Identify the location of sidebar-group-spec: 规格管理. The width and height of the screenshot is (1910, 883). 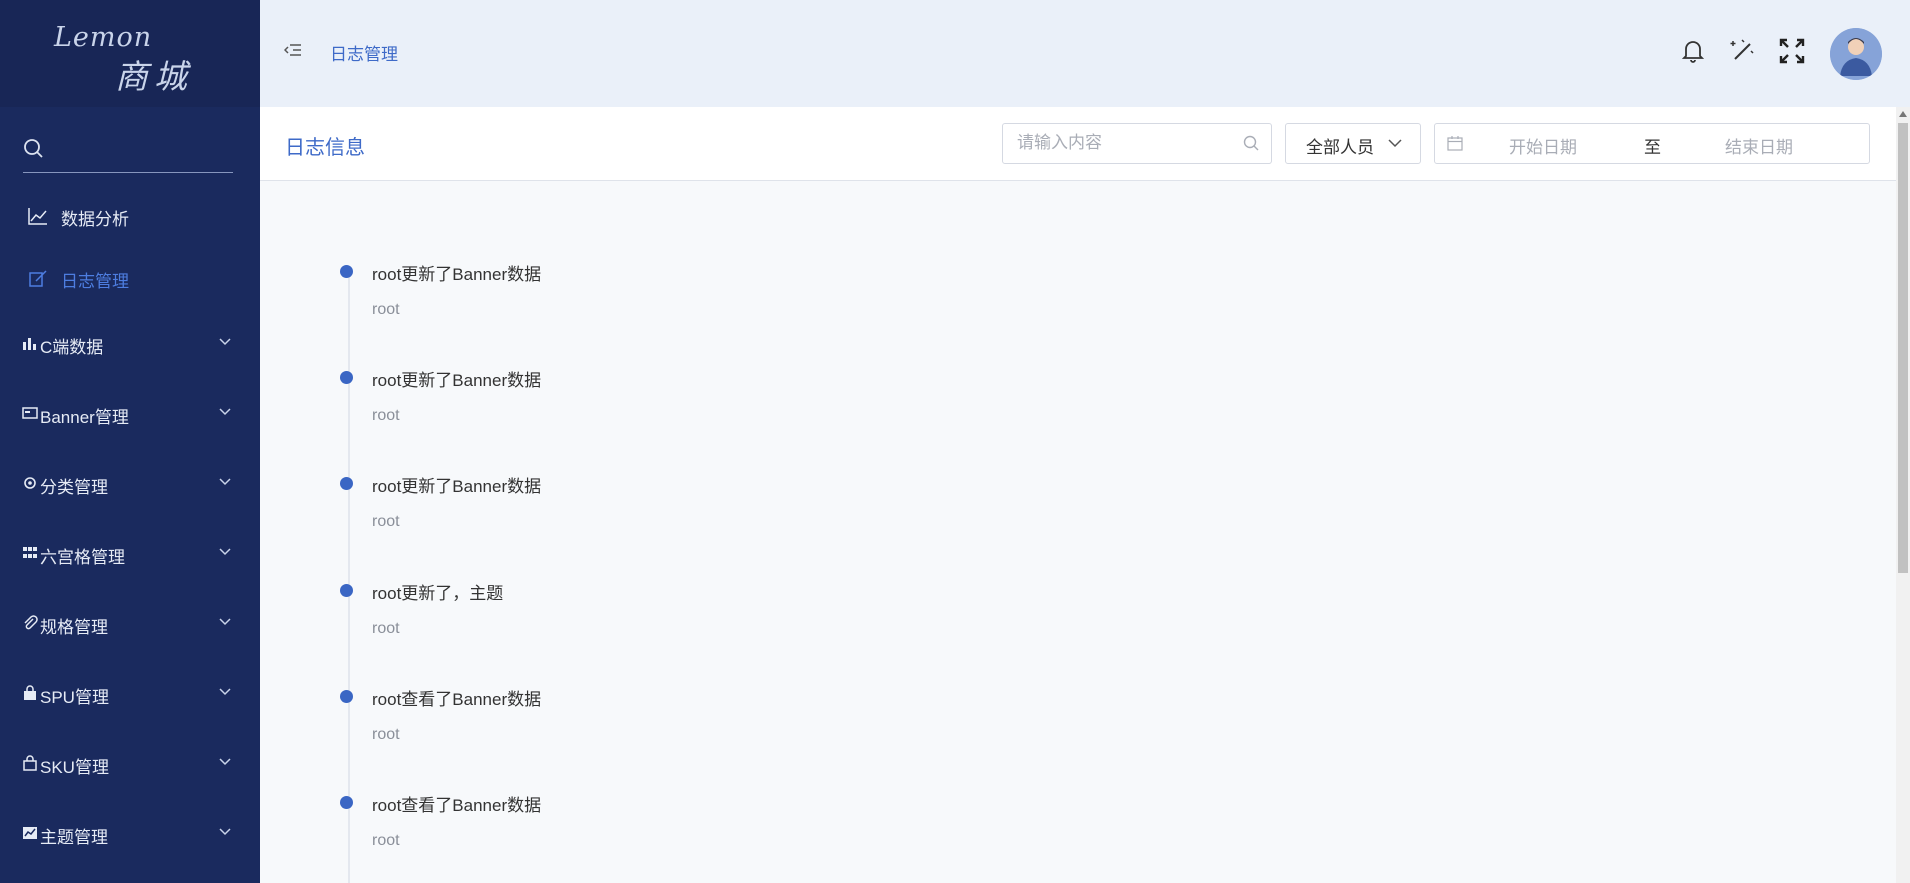
(130, 624).